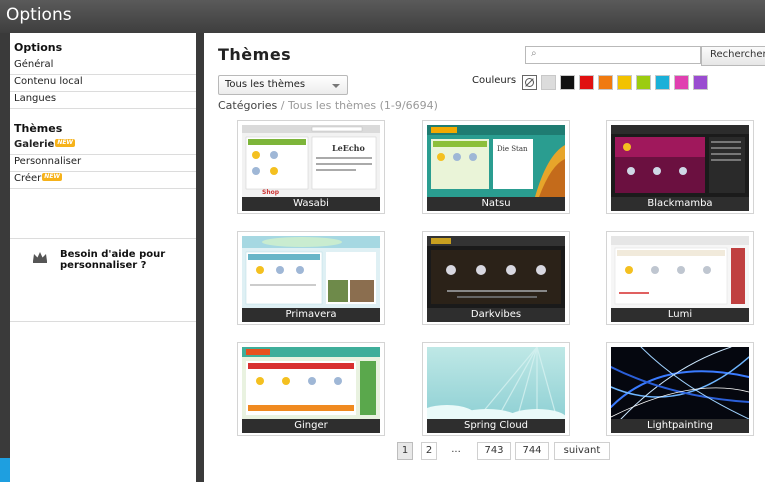  What do you see at coordinates (680, 426) in the screenshot?
I see `theme-name: Lightpainting` at bounding box center [680, 426].